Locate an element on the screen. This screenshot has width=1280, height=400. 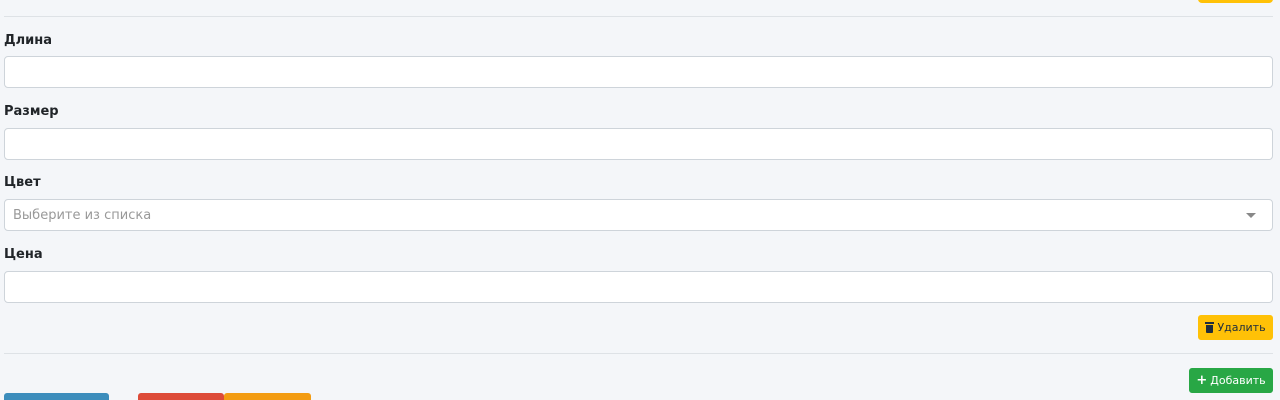
warning-button-edge is located at coordinates (267, 396).